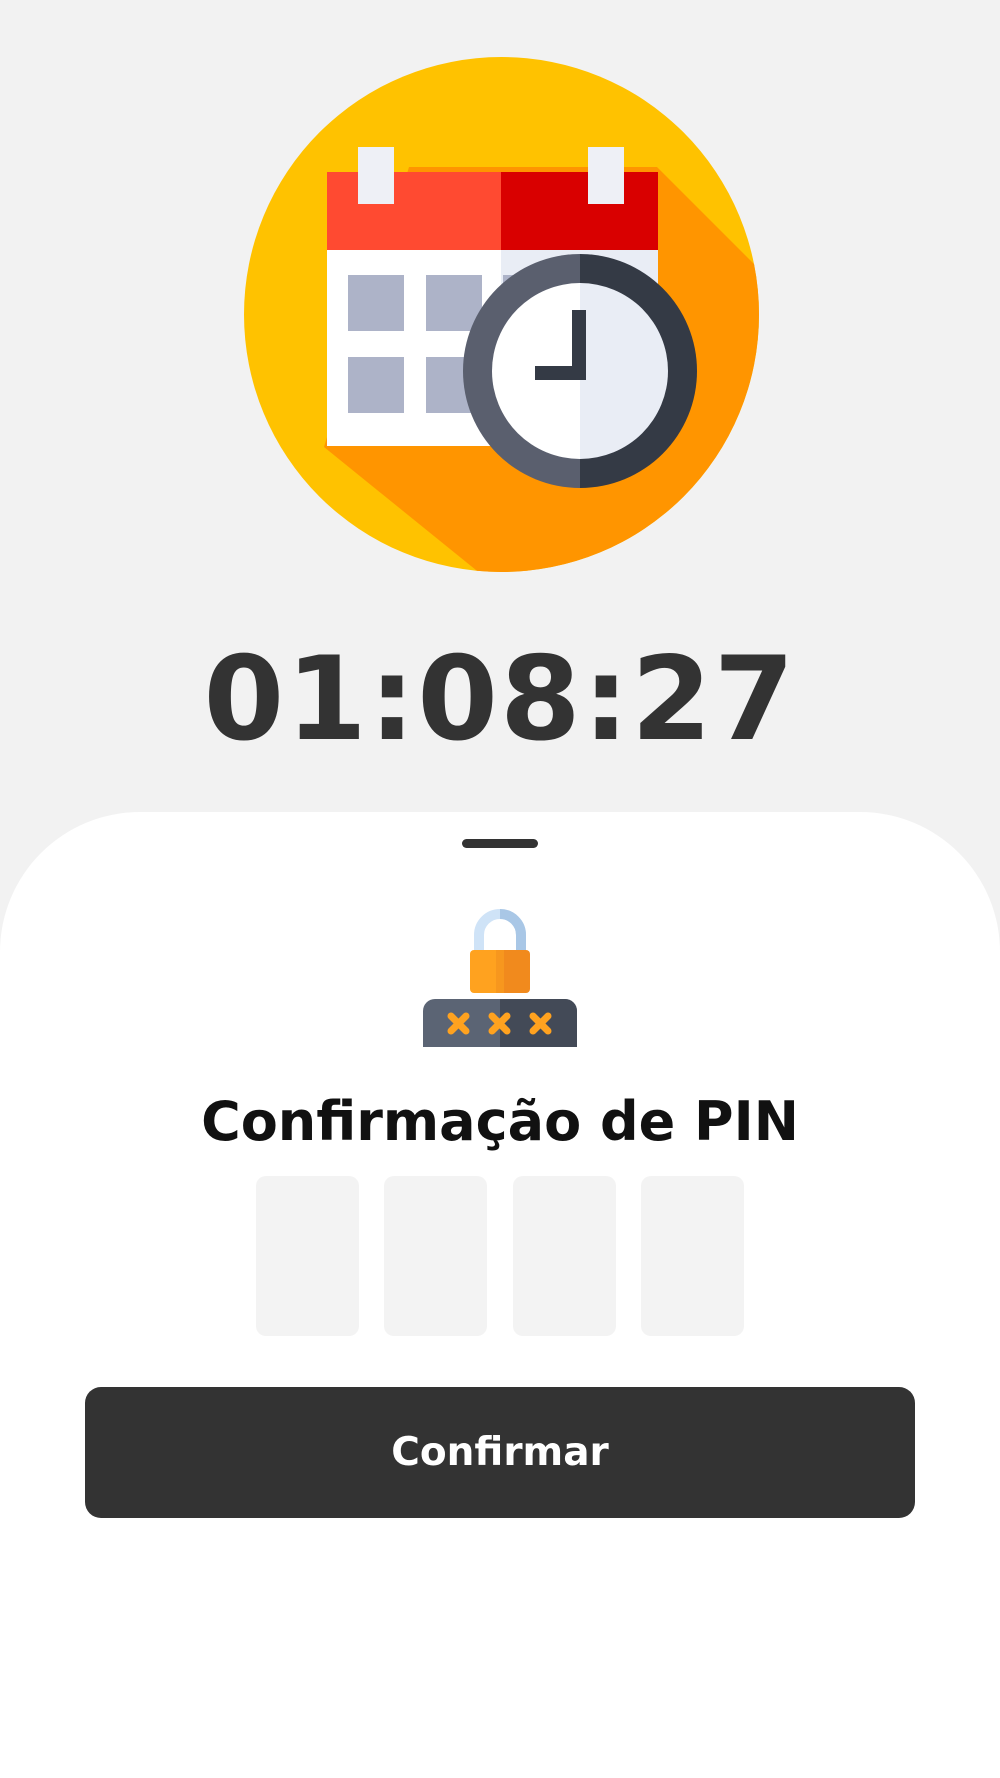  I want to click on pin-input-group, so click(500, 1256).